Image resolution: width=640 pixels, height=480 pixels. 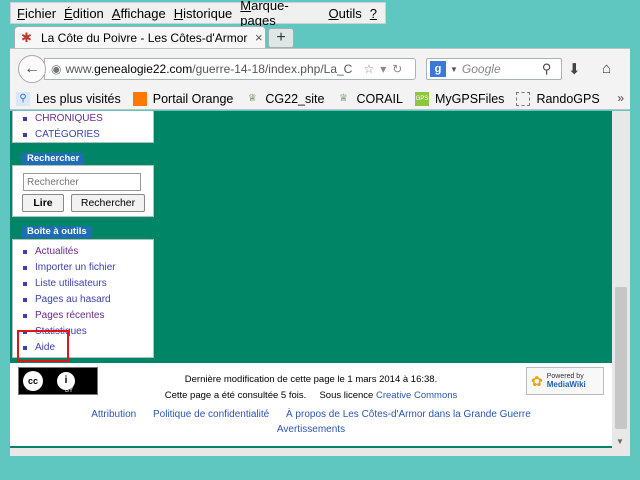 I want to click on menu-edition: Édition, so click(x=84, y=13).